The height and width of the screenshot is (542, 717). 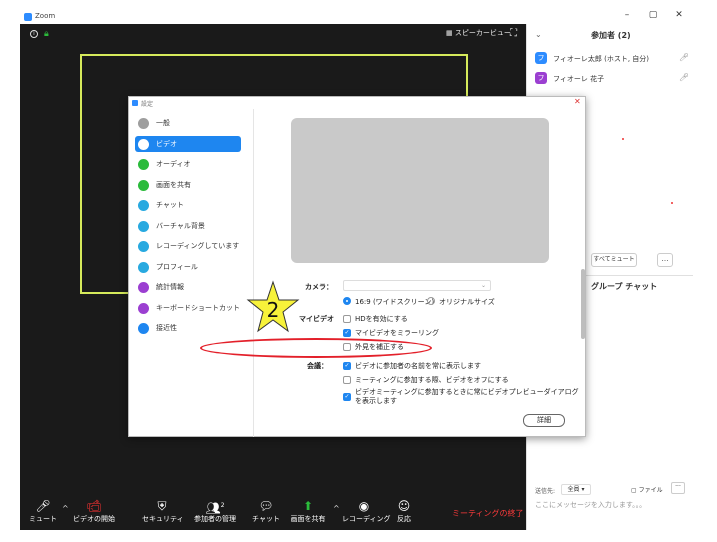 I want to click on camera-select: ⌄, so click(x=417, y=285).